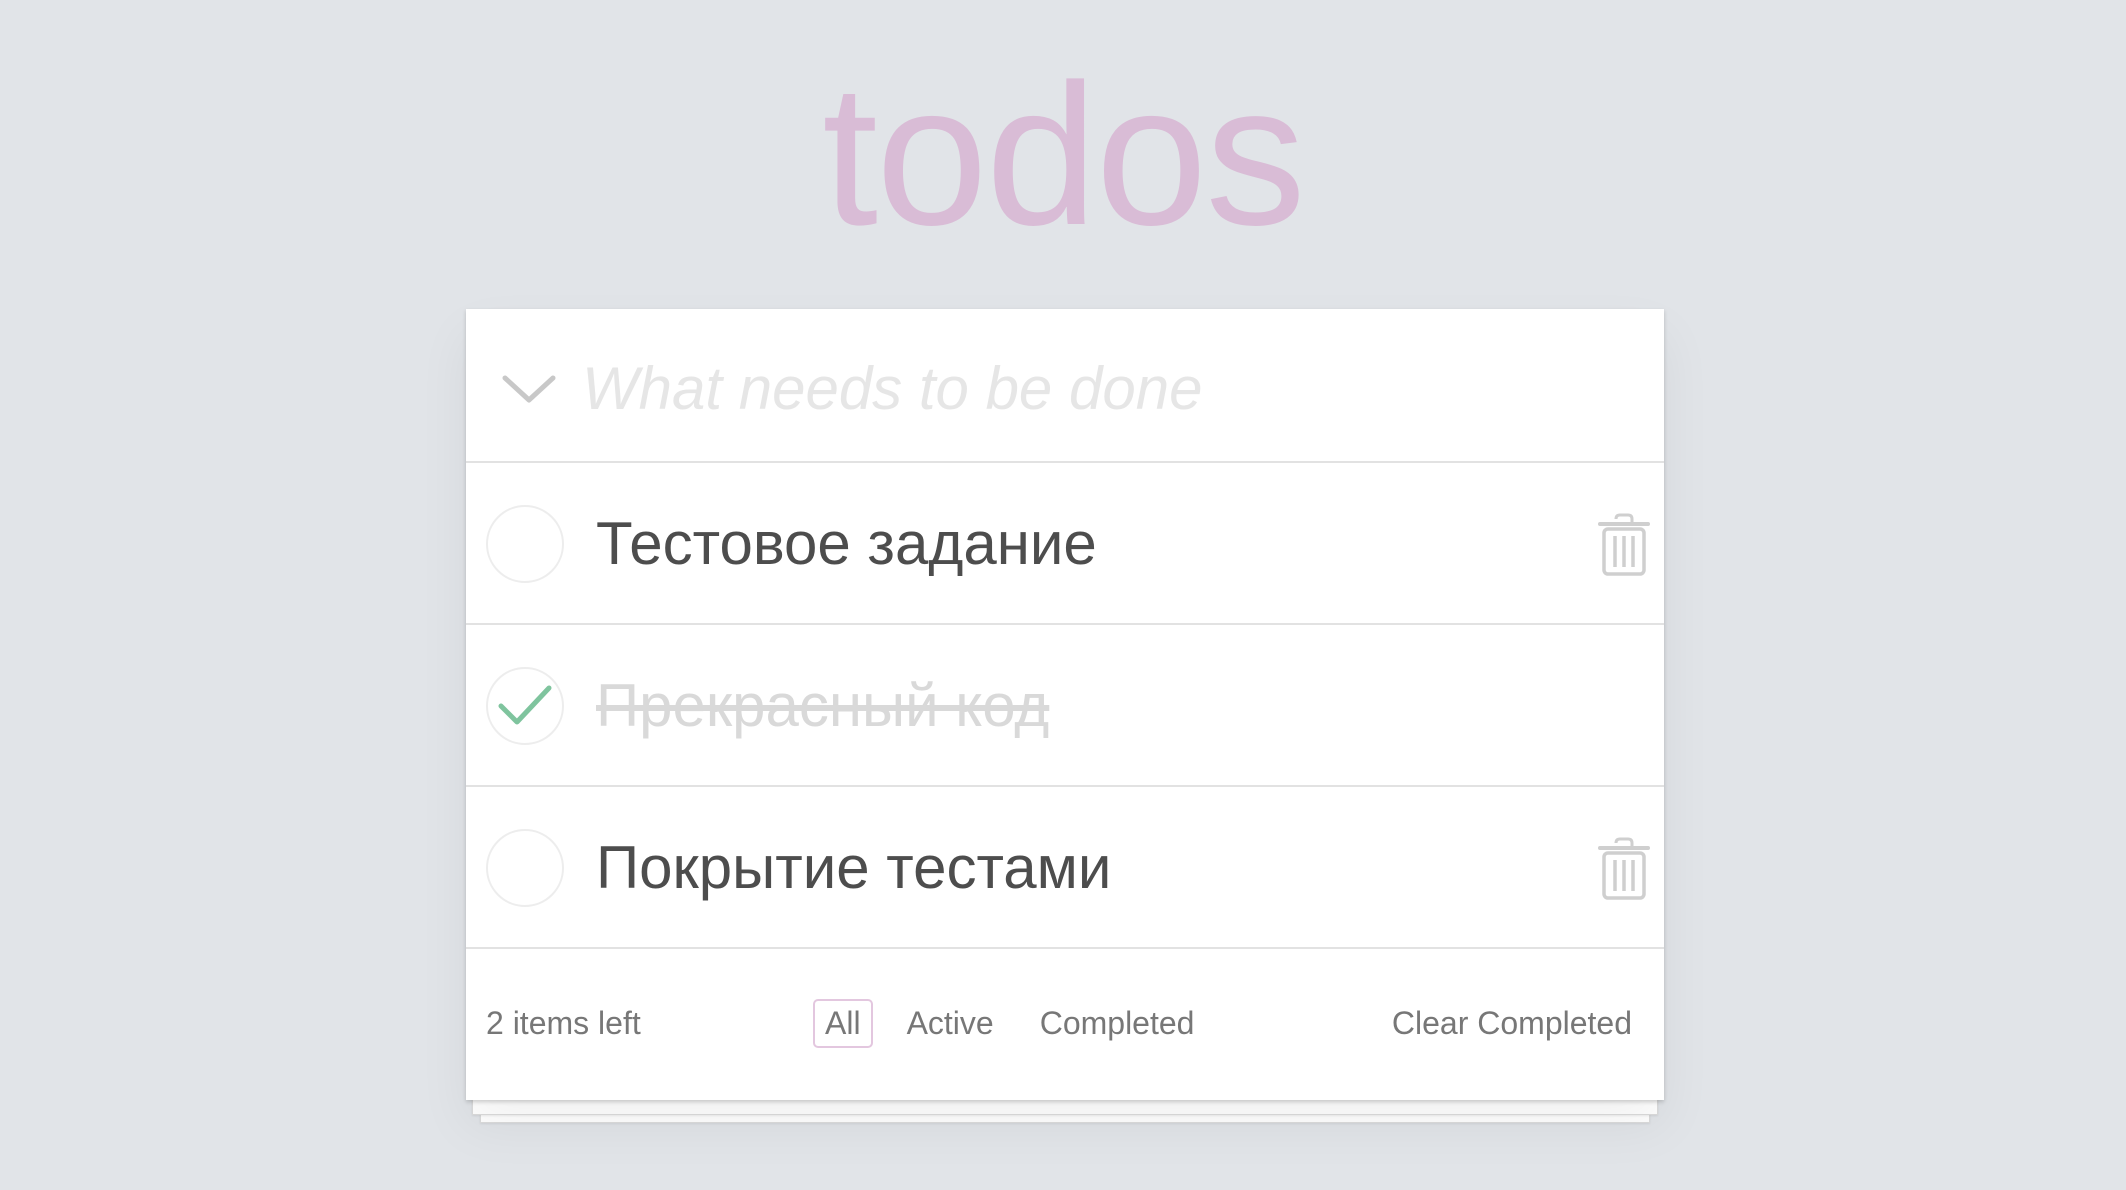 This screenshot has height=1190, width=2126. Describe the element at coordinates (563, 1023) in the screenshot. I see `items-left-count: 2 items left` at that location.